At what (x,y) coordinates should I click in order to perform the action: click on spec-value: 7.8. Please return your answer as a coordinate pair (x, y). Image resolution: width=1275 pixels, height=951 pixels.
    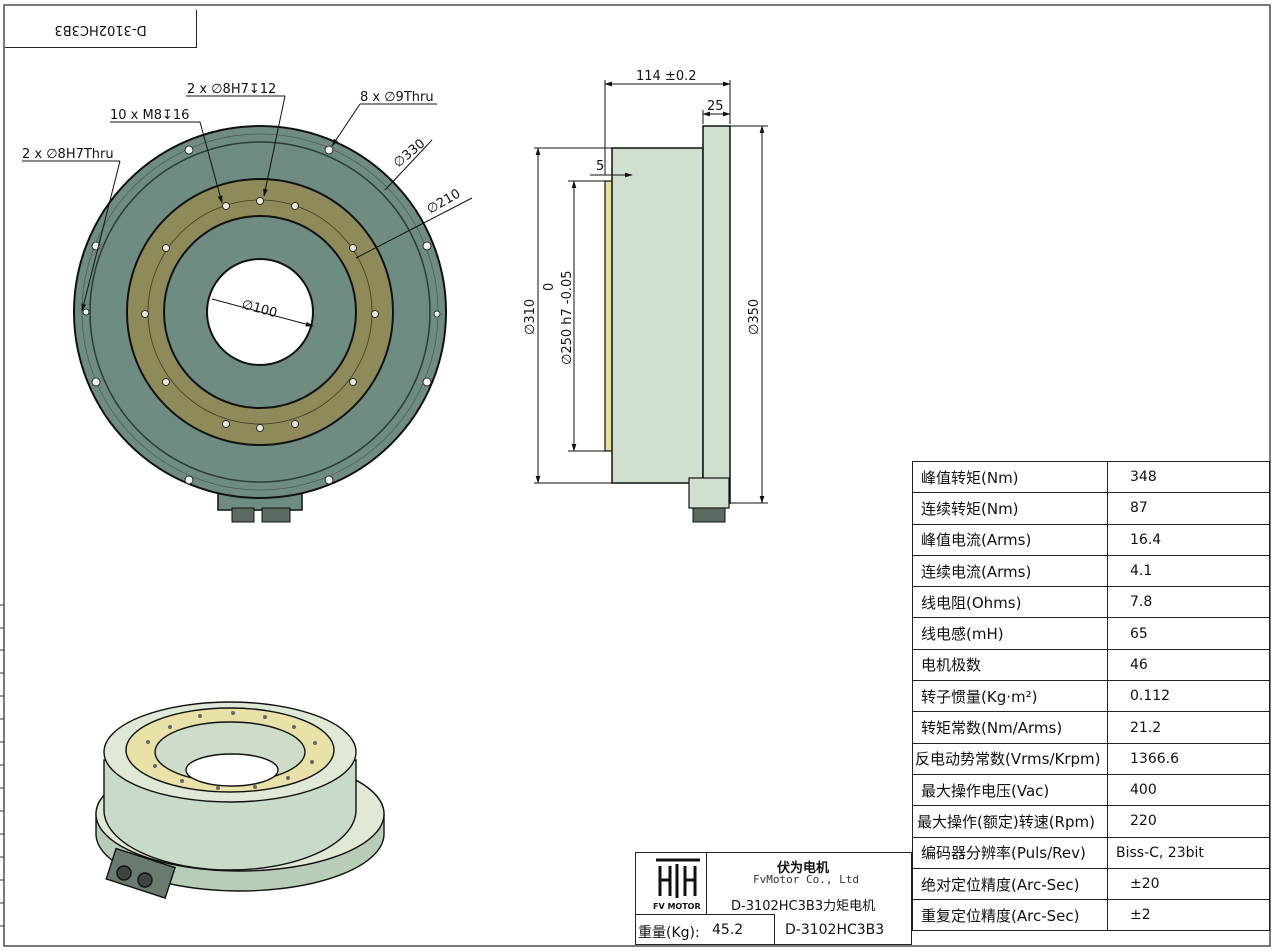
    Looking at the image, I should click on (1188, 602).